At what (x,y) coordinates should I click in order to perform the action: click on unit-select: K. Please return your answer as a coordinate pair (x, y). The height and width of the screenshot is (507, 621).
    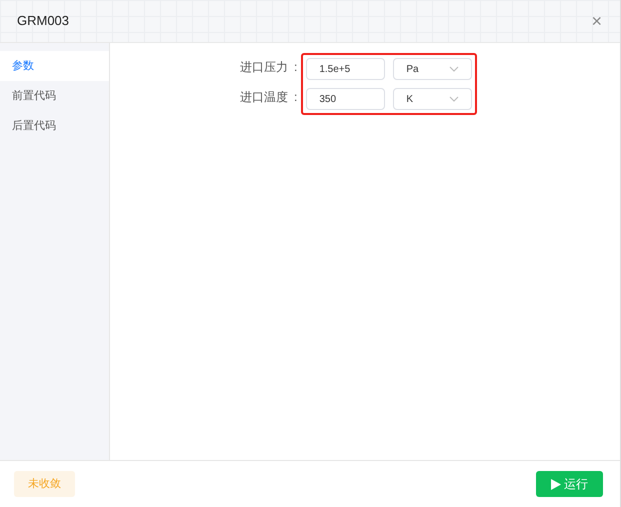
    Looking at the image, I should click on (432, 99).